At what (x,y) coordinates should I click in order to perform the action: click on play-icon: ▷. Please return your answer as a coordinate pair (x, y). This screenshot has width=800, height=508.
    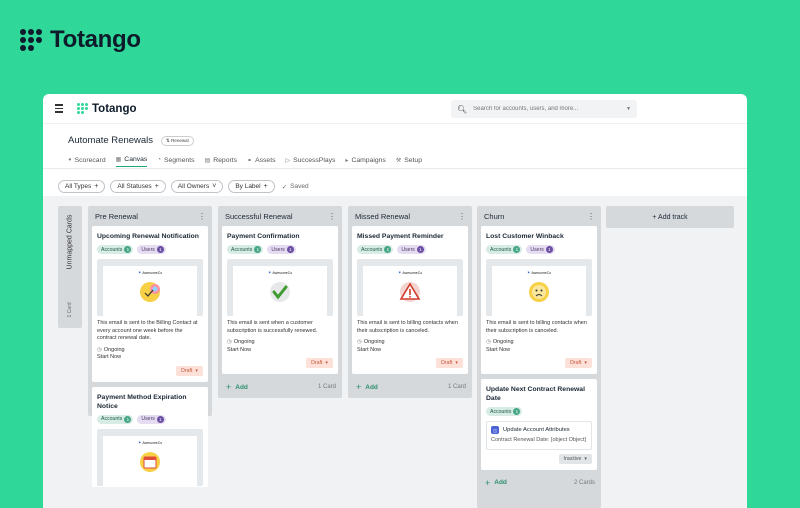
    Looking at the image, I should click on (288, 160).